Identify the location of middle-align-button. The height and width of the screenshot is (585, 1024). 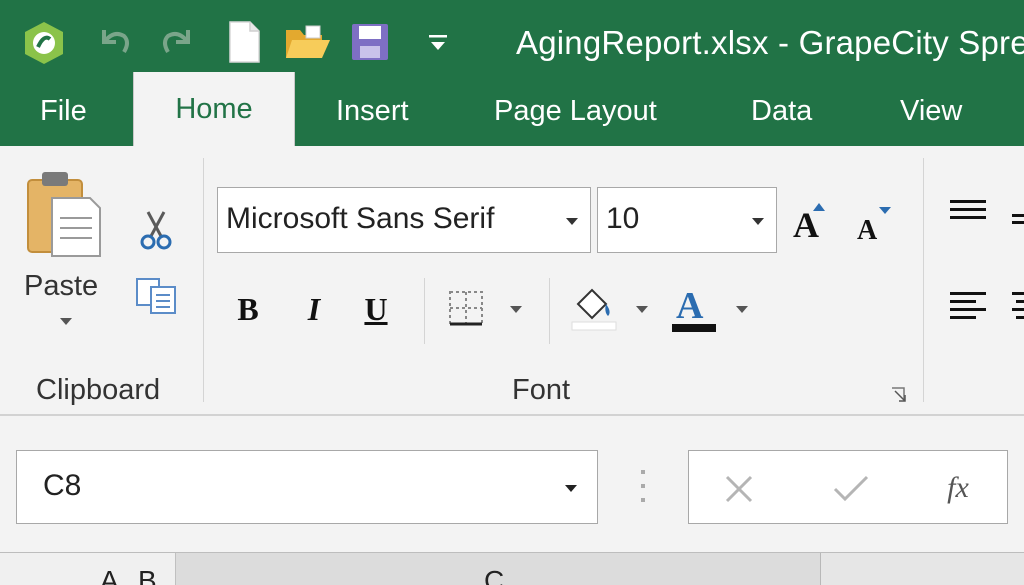
(1014, 219).